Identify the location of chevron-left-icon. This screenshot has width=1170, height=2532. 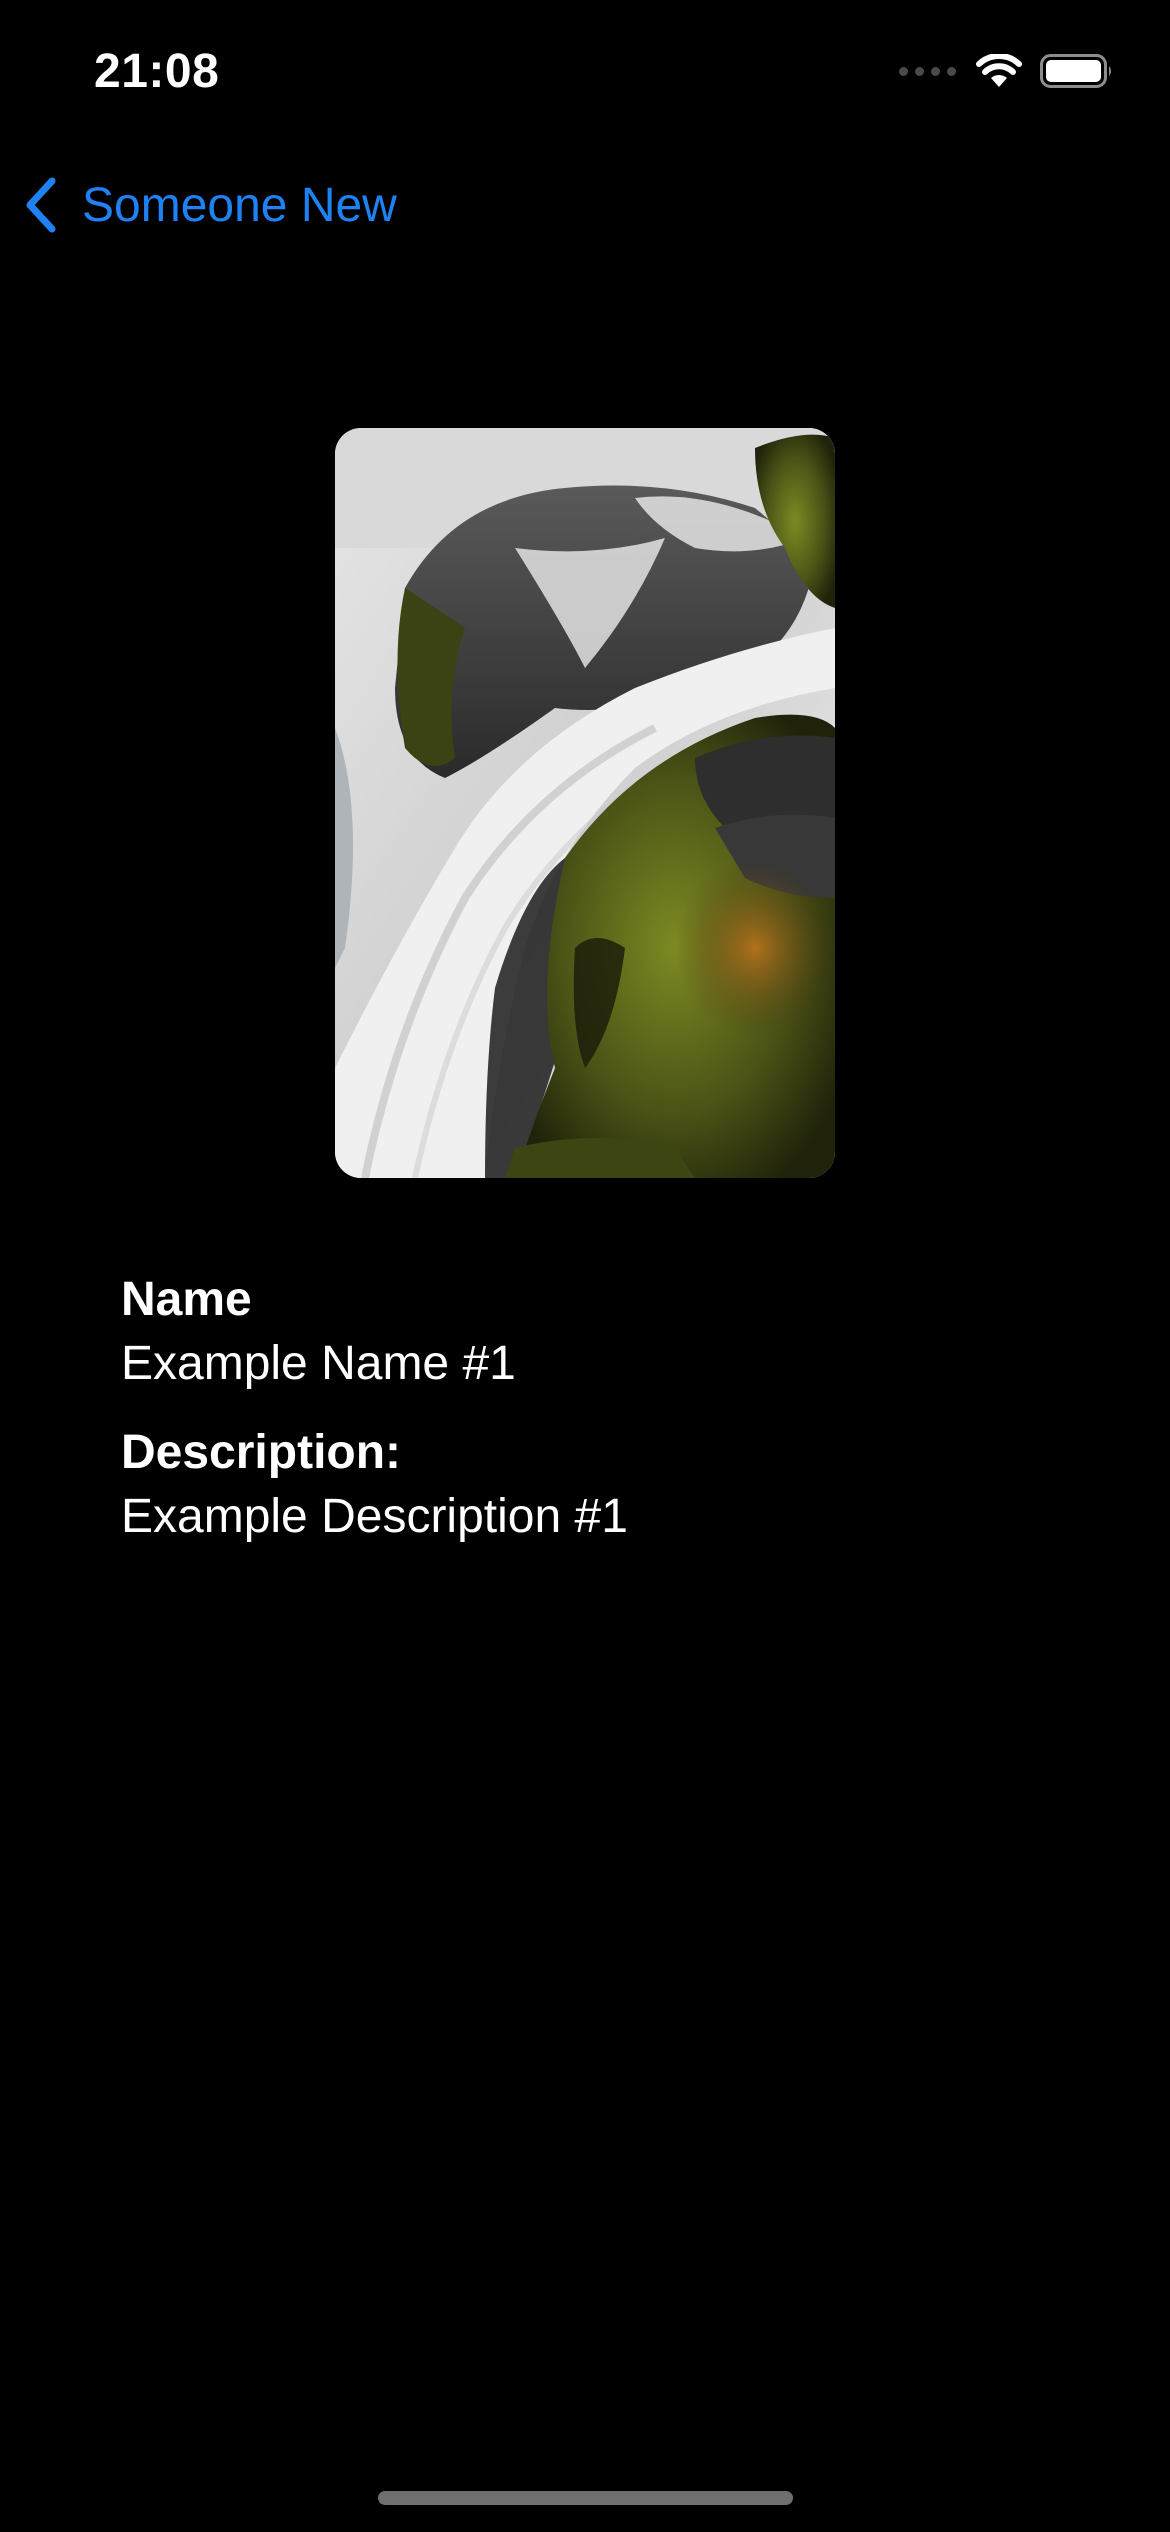
(41, 205).